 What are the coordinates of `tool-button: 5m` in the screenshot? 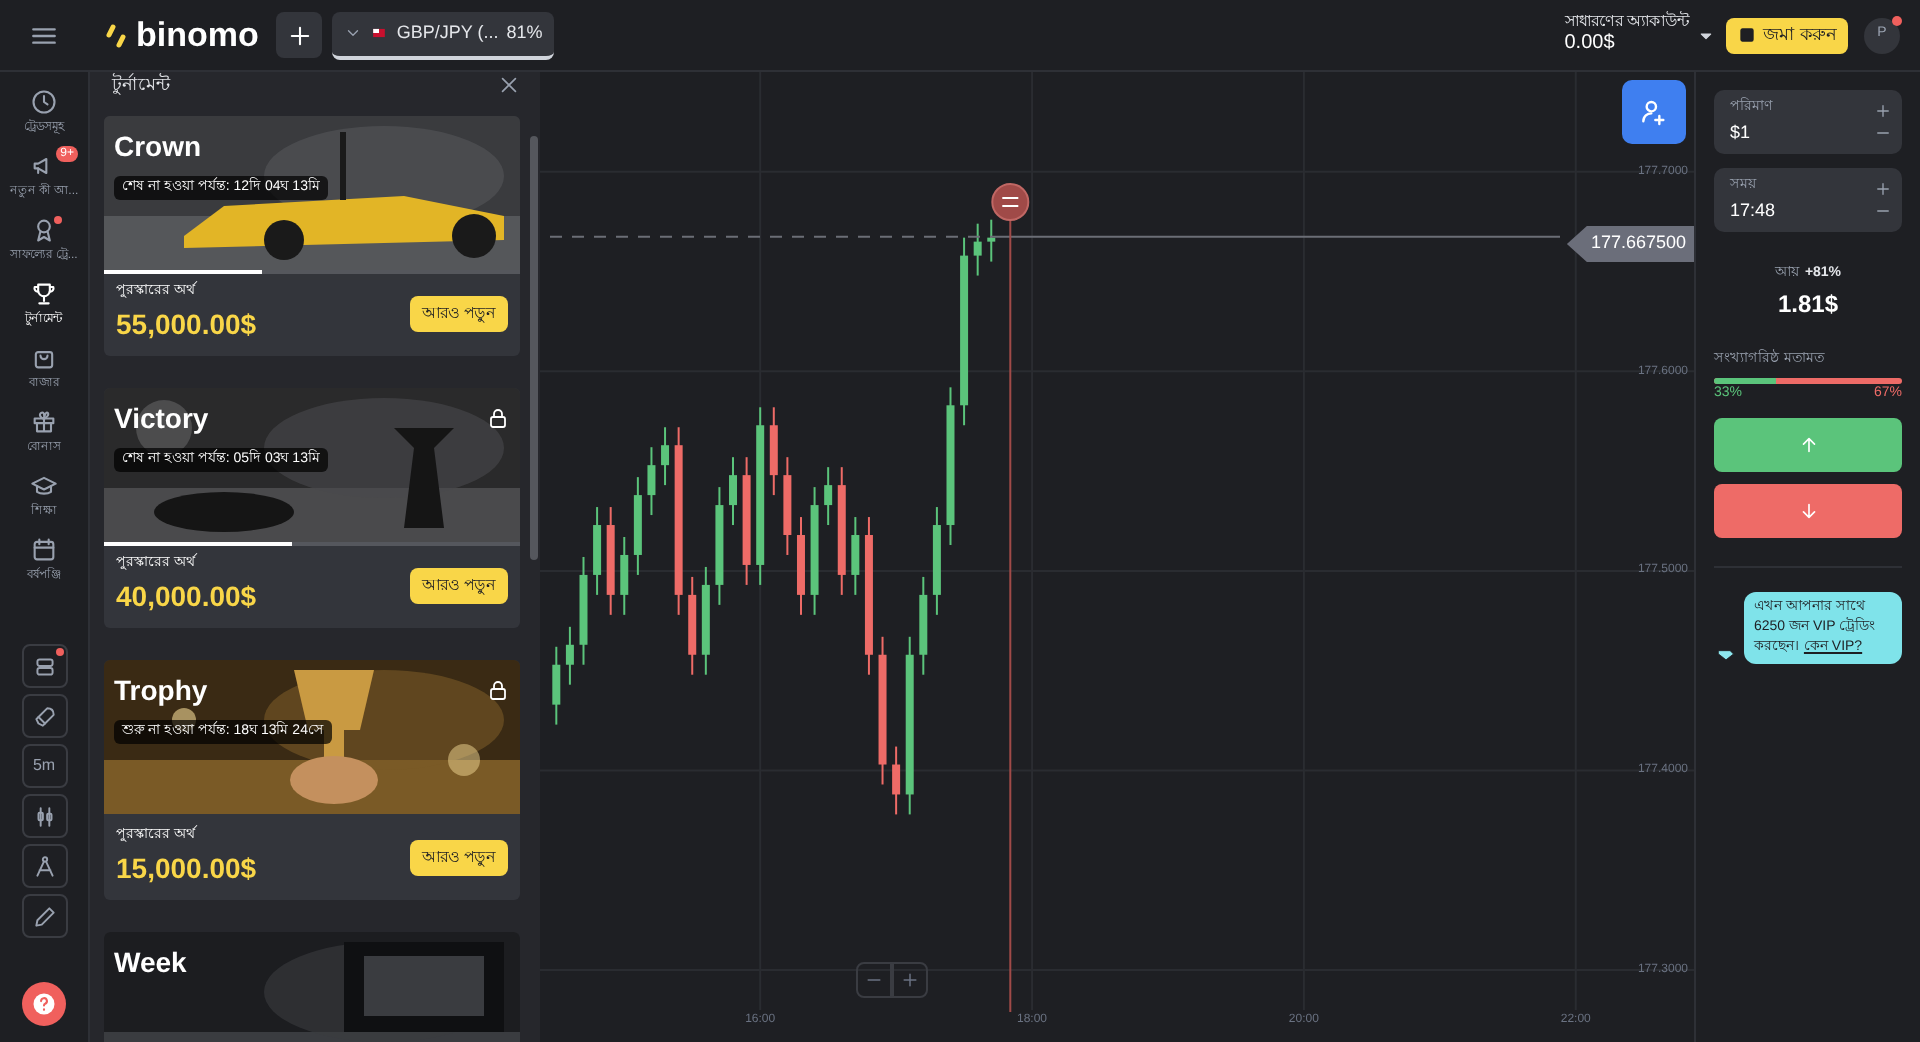 It's located at (44, 766).